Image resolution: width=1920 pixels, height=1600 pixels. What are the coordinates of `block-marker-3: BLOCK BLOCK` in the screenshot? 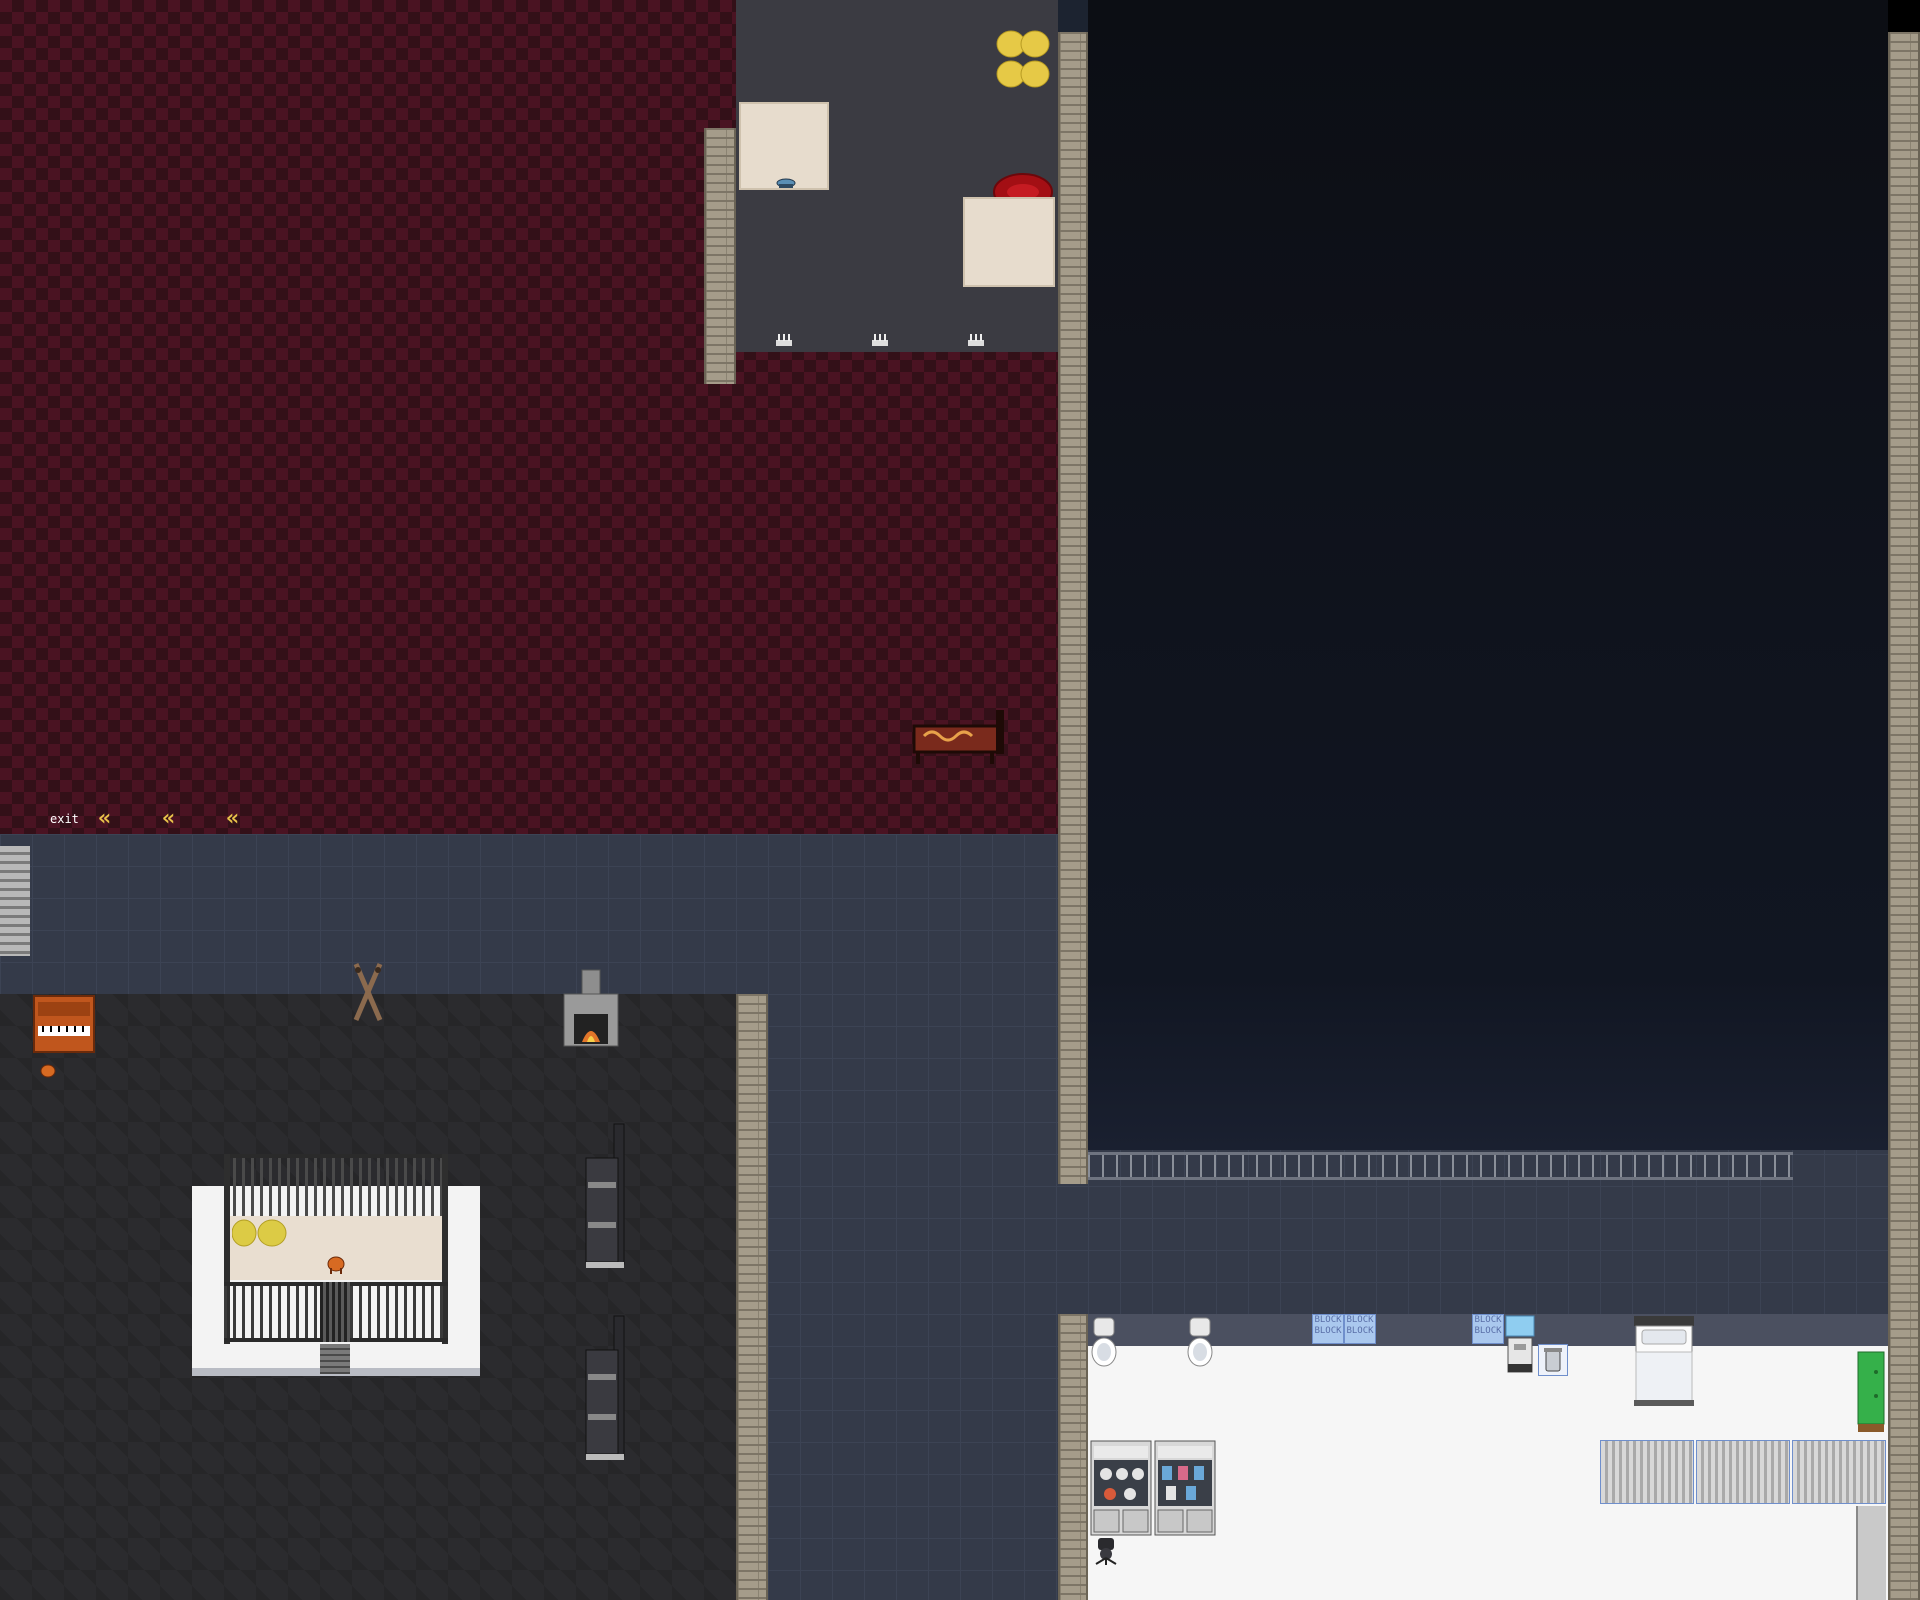 It's located at (1488, 1329).